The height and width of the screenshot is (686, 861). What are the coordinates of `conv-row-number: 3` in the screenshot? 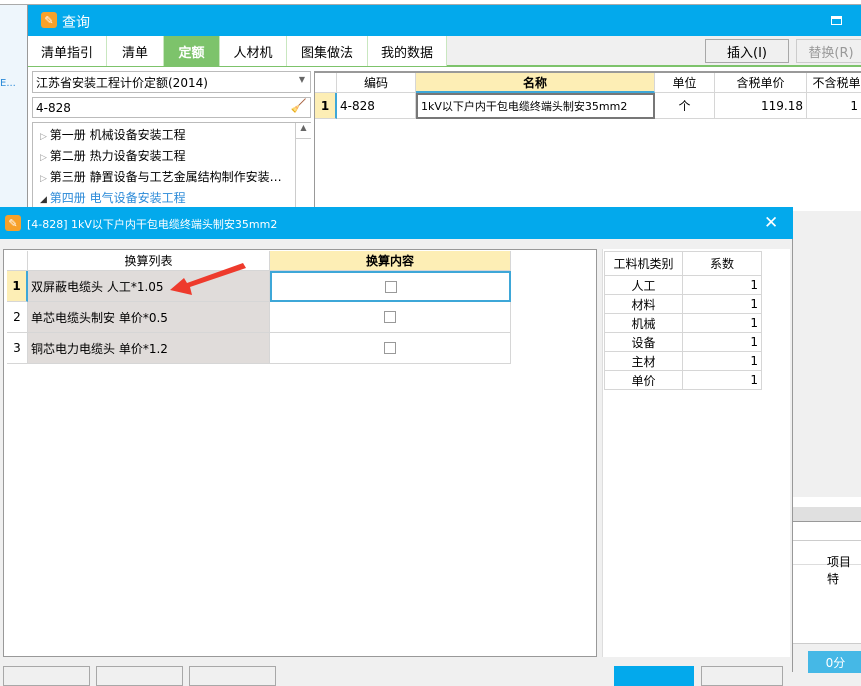 It's located at (17, 348).